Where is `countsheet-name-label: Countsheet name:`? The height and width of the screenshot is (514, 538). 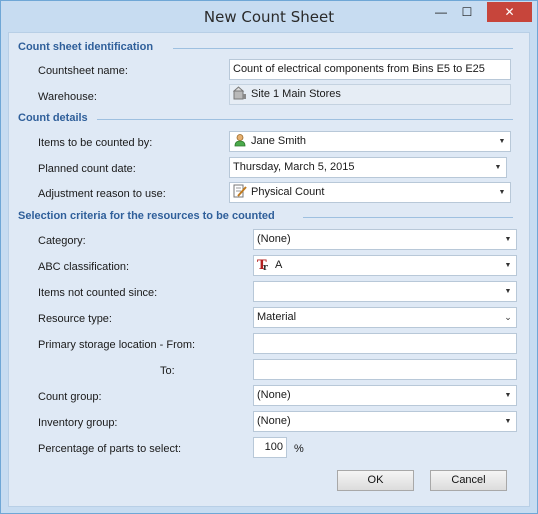 countsheet-name-label: Countsheet name: is located at coordinates (83, 71).